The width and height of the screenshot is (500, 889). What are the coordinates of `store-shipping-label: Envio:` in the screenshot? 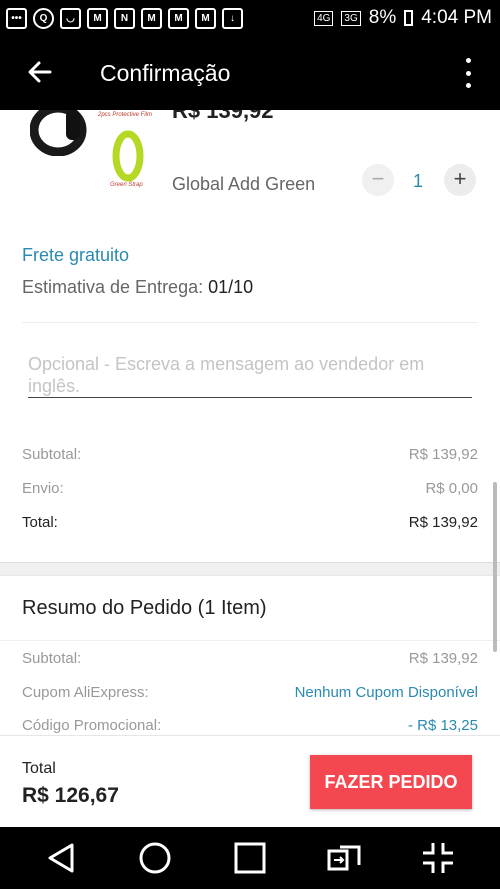 It's located at (43, 488).